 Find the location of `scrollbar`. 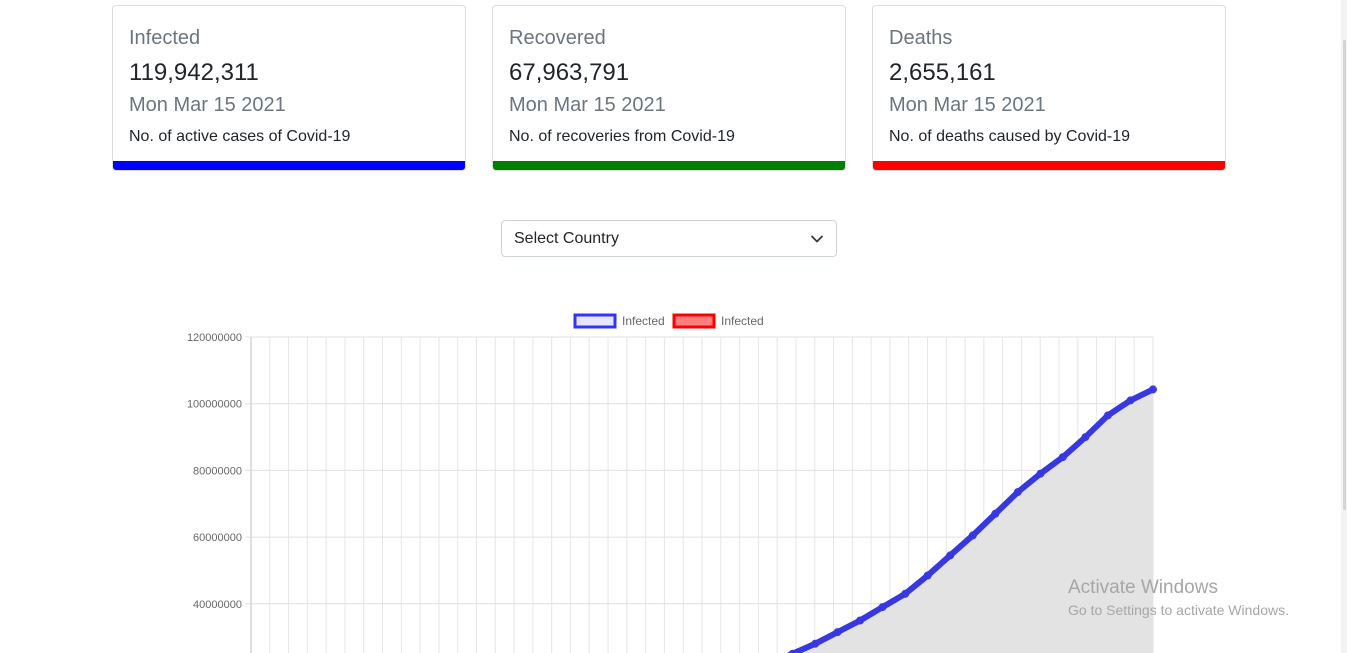

scrollbar is located at coordinates (1344, 326).